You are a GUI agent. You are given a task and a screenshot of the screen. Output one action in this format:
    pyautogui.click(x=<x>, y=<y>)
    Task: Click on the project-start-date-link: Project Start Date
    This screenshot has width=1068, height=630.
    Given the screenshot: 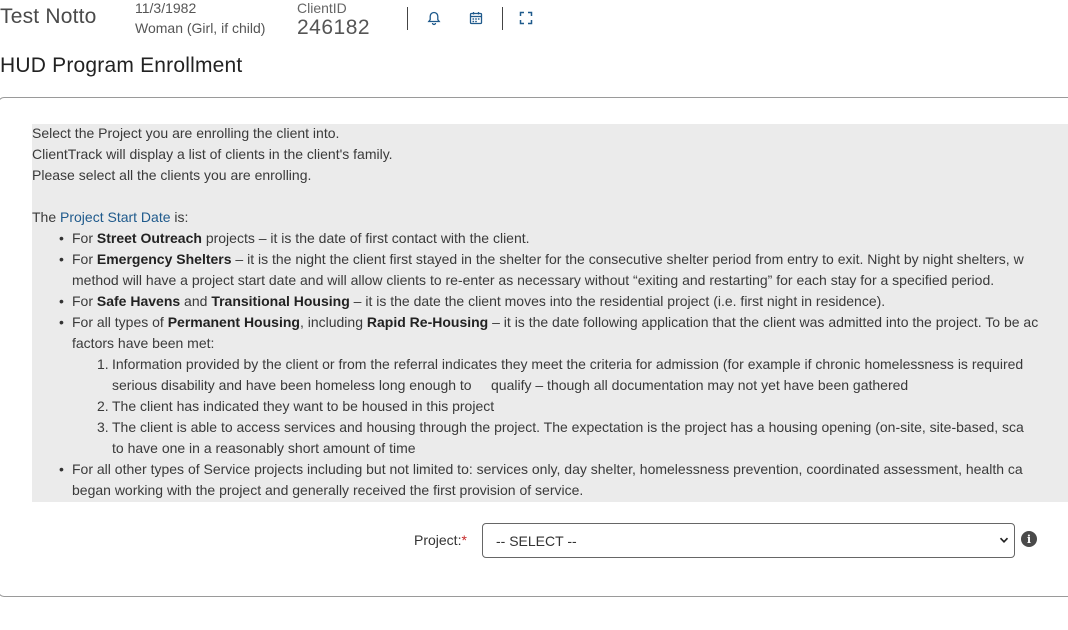 What is the action you would take?
    pyautogui.click(x=115, y=217)
    